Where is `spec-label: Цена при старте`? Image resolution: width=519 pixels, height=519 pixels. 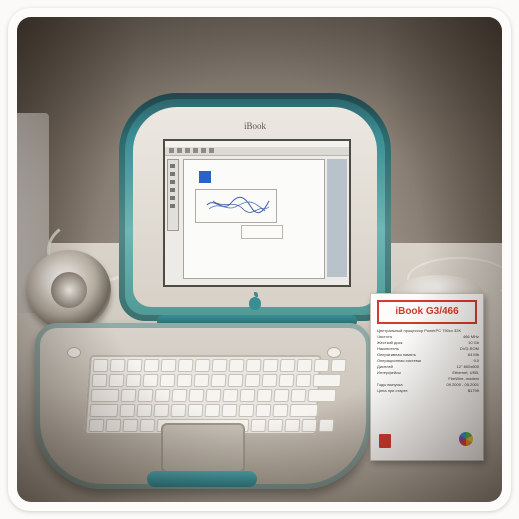
spec-label: Цена при старте is located at coordinates (392, 390).